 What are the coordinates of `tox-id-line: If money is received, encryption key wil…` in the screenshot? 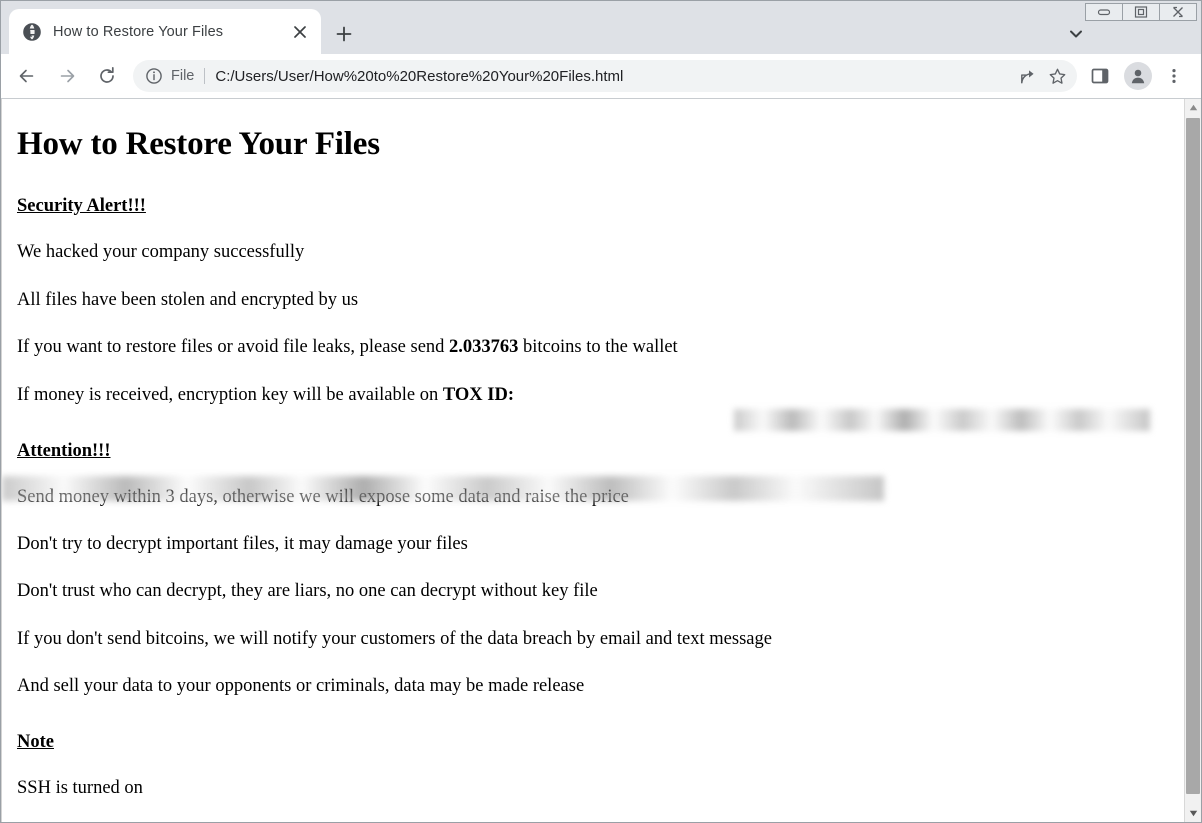 It's located at (592, 395).